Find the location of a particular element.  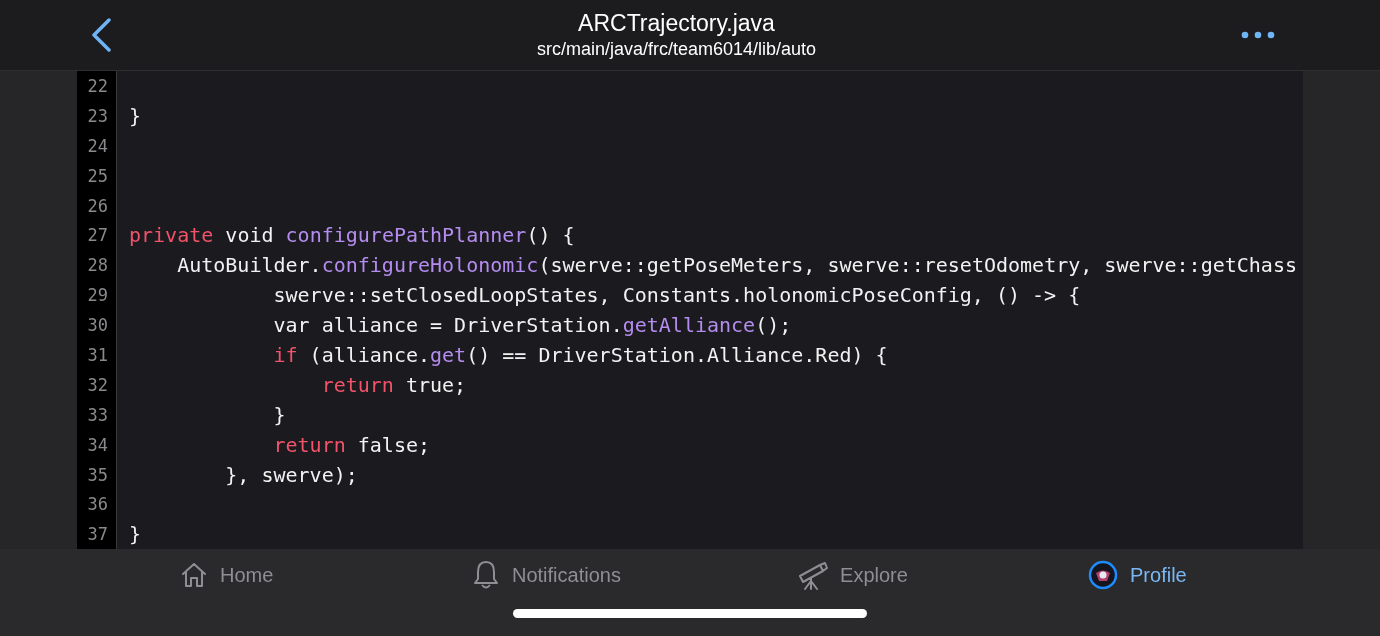

tab-bar-item: Home is located at coordinates (326, 575).